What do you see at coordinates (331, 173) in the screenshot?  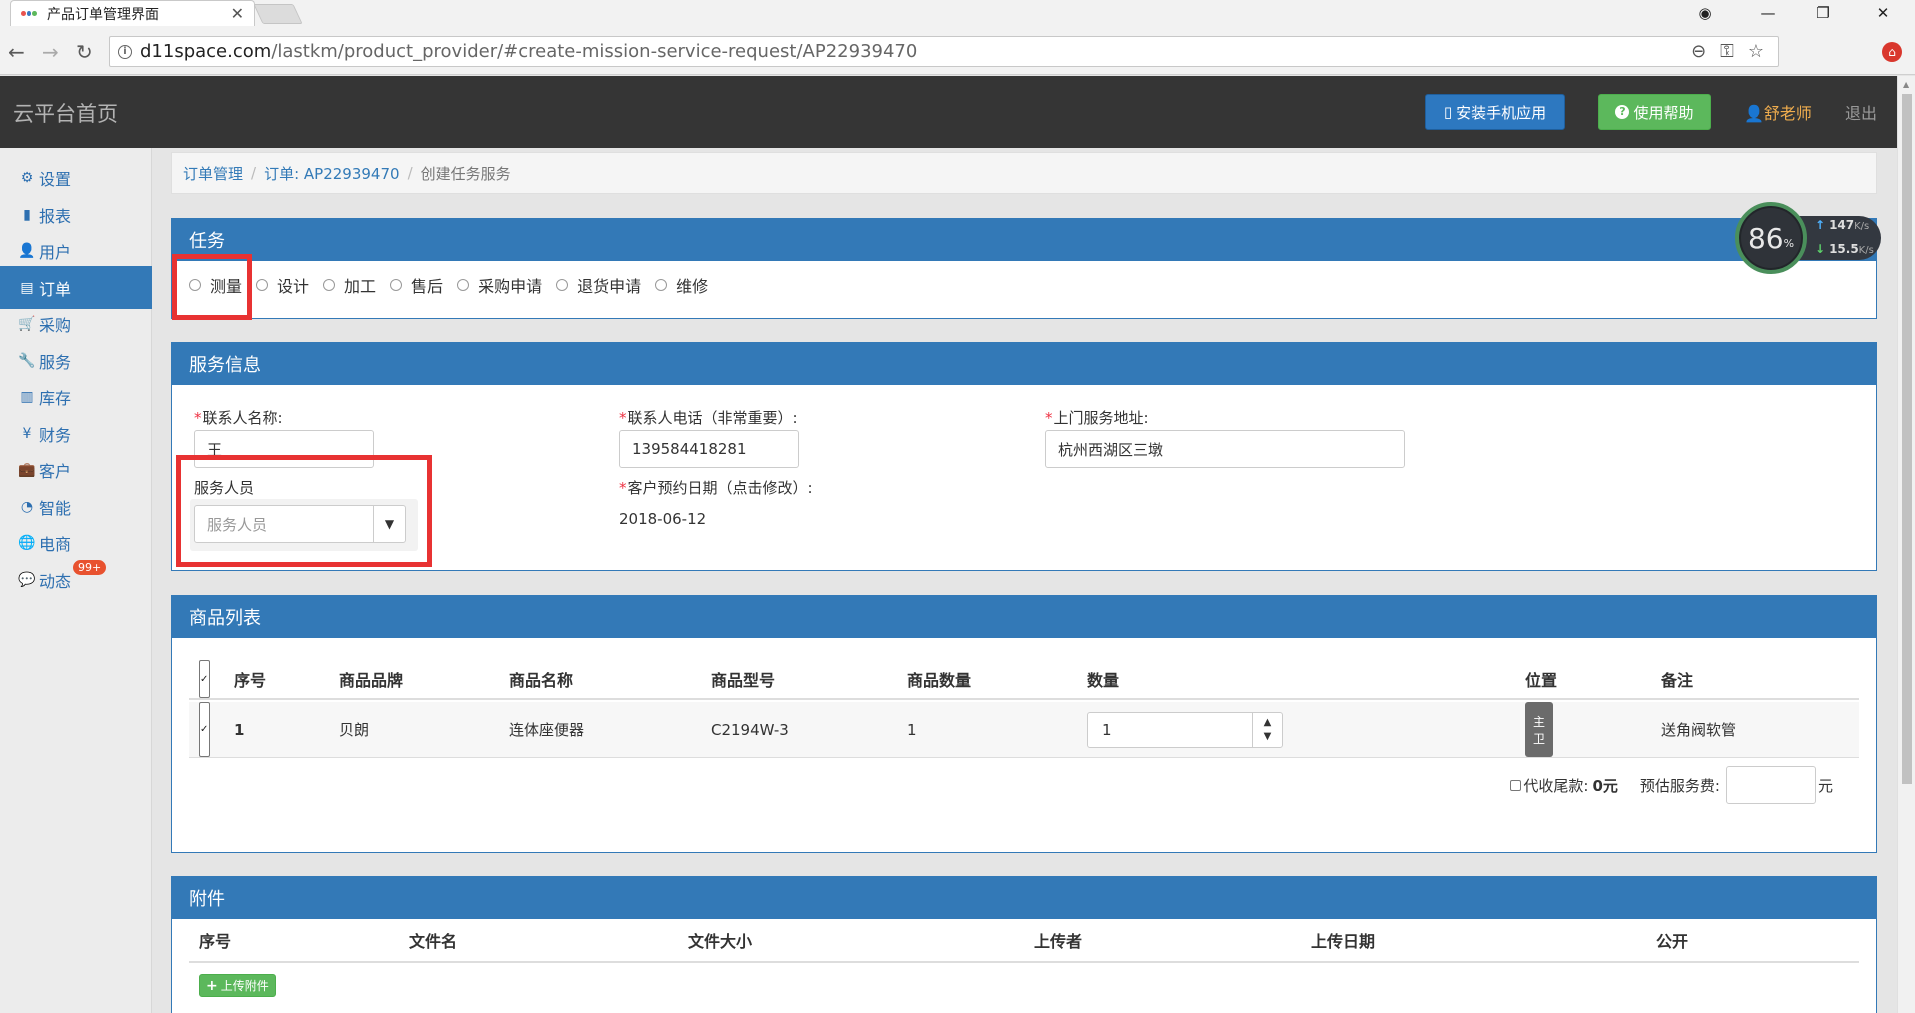 I see `breadcrumb-order: 订单: AP22939470` at bounding box center [331, 173].